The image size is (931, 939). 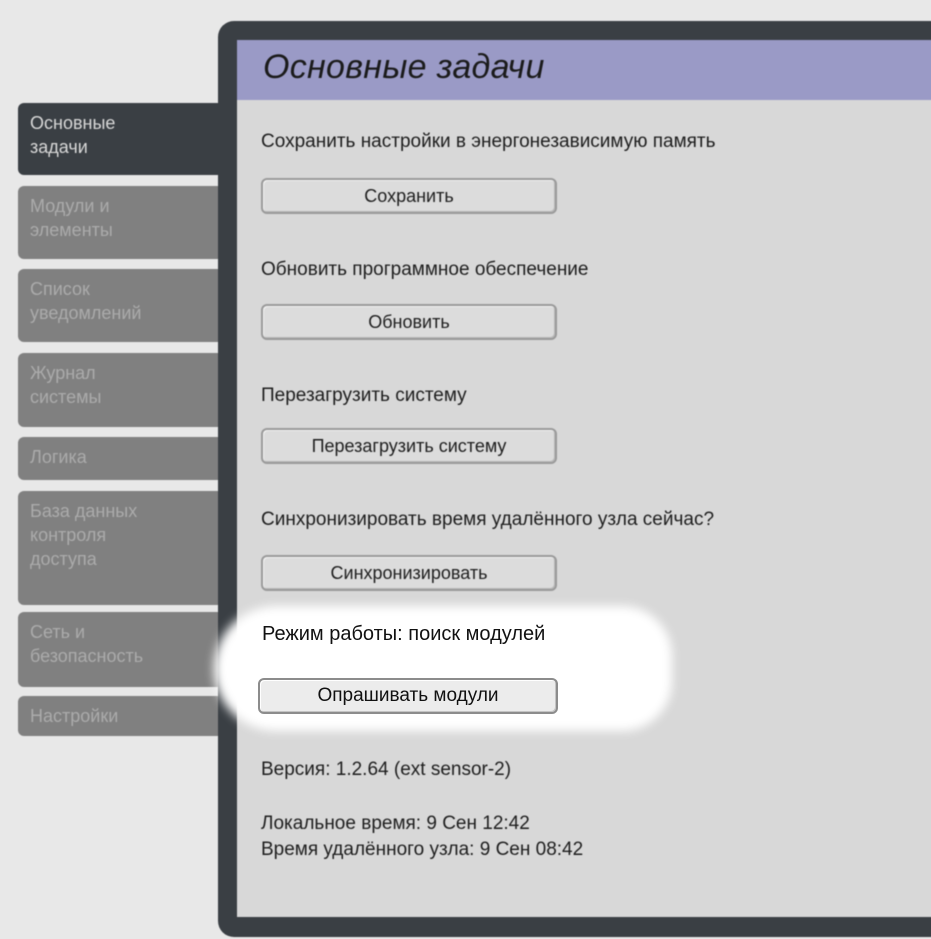 What do you see at coordinates (422, 849) in the screenshot?
I see `remote-time-label: Время удалённого узла: 9 Сен 08:42` at bounding box center [422, 849].